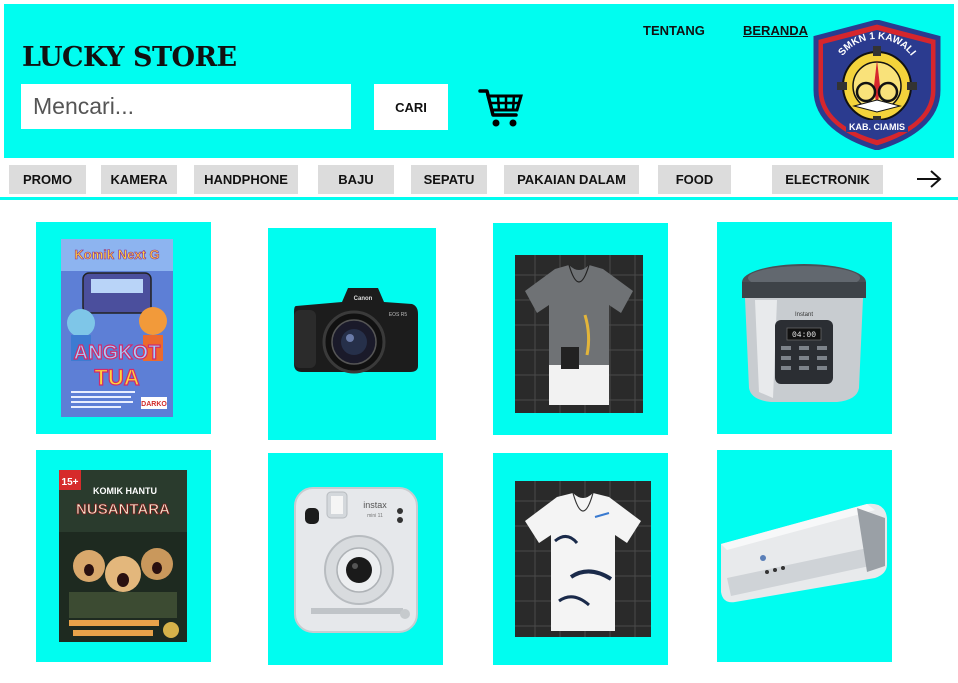 The image size is (958, 683). What do you see at coordinates (877, 127) in the screenshot?
I see `logo-bottom-text: KAB. CIAMIS` at bounding box center [877, 127].